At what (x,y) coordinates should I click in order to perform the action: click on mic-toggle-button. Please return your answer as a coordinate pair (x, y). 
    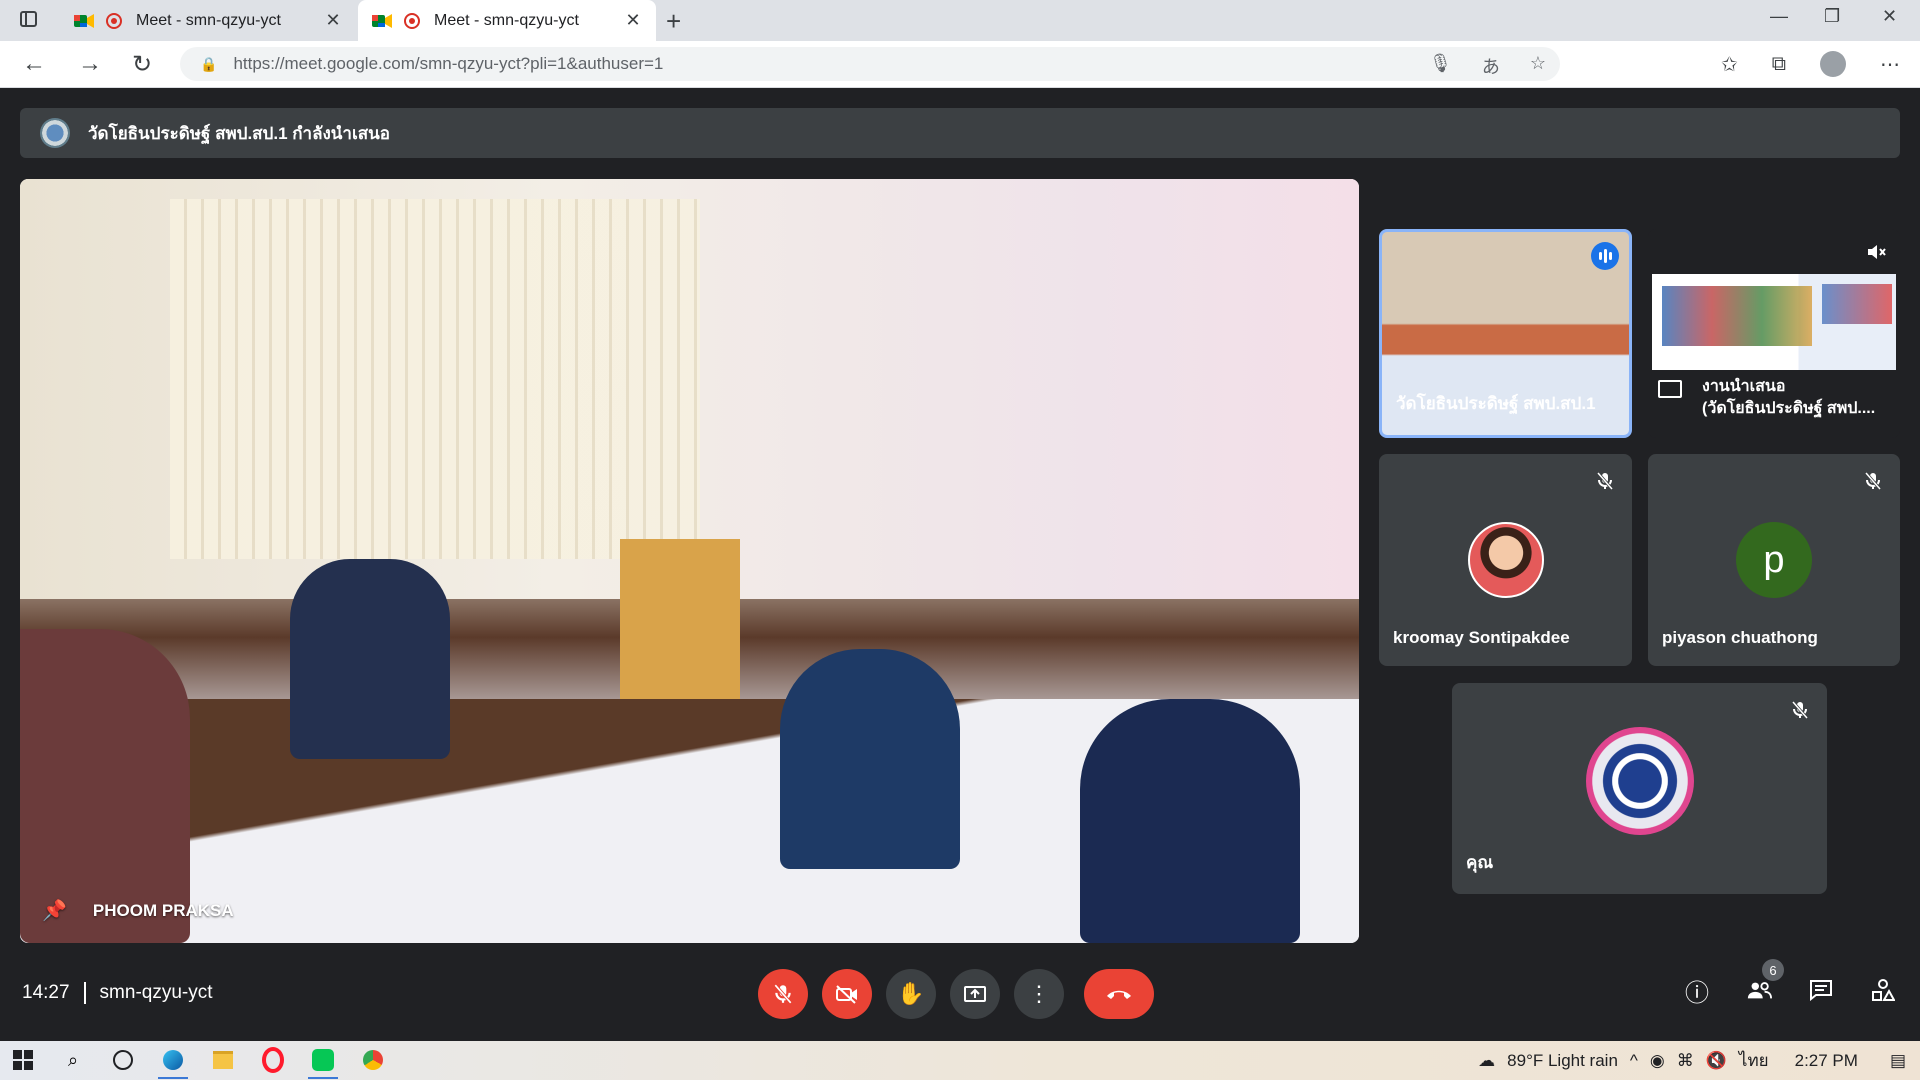
    Looking at the image, I should click on (783, 994).